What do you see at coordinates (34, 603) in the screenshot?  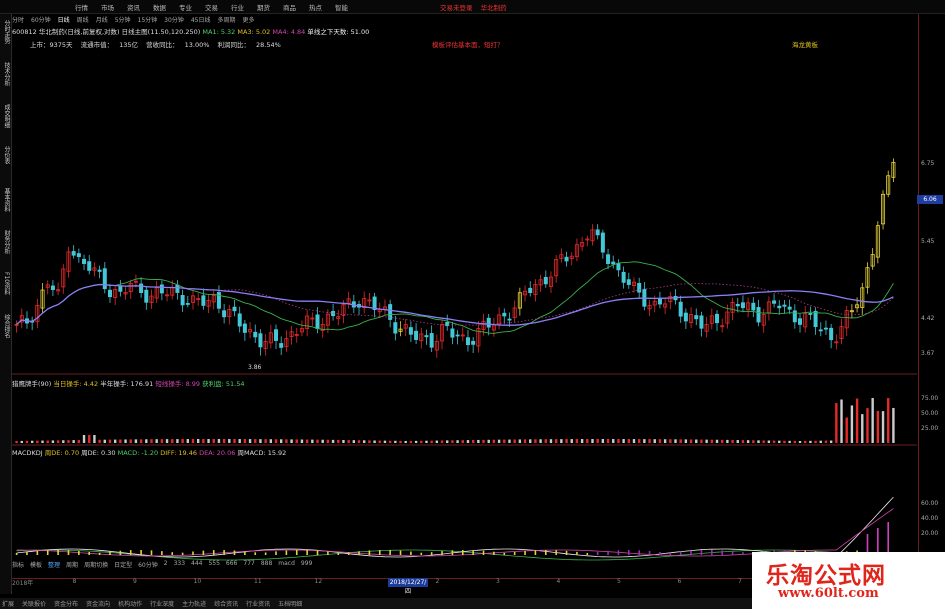 I see `bottom-tab: 关联报价` at bounding box center [34, 603].